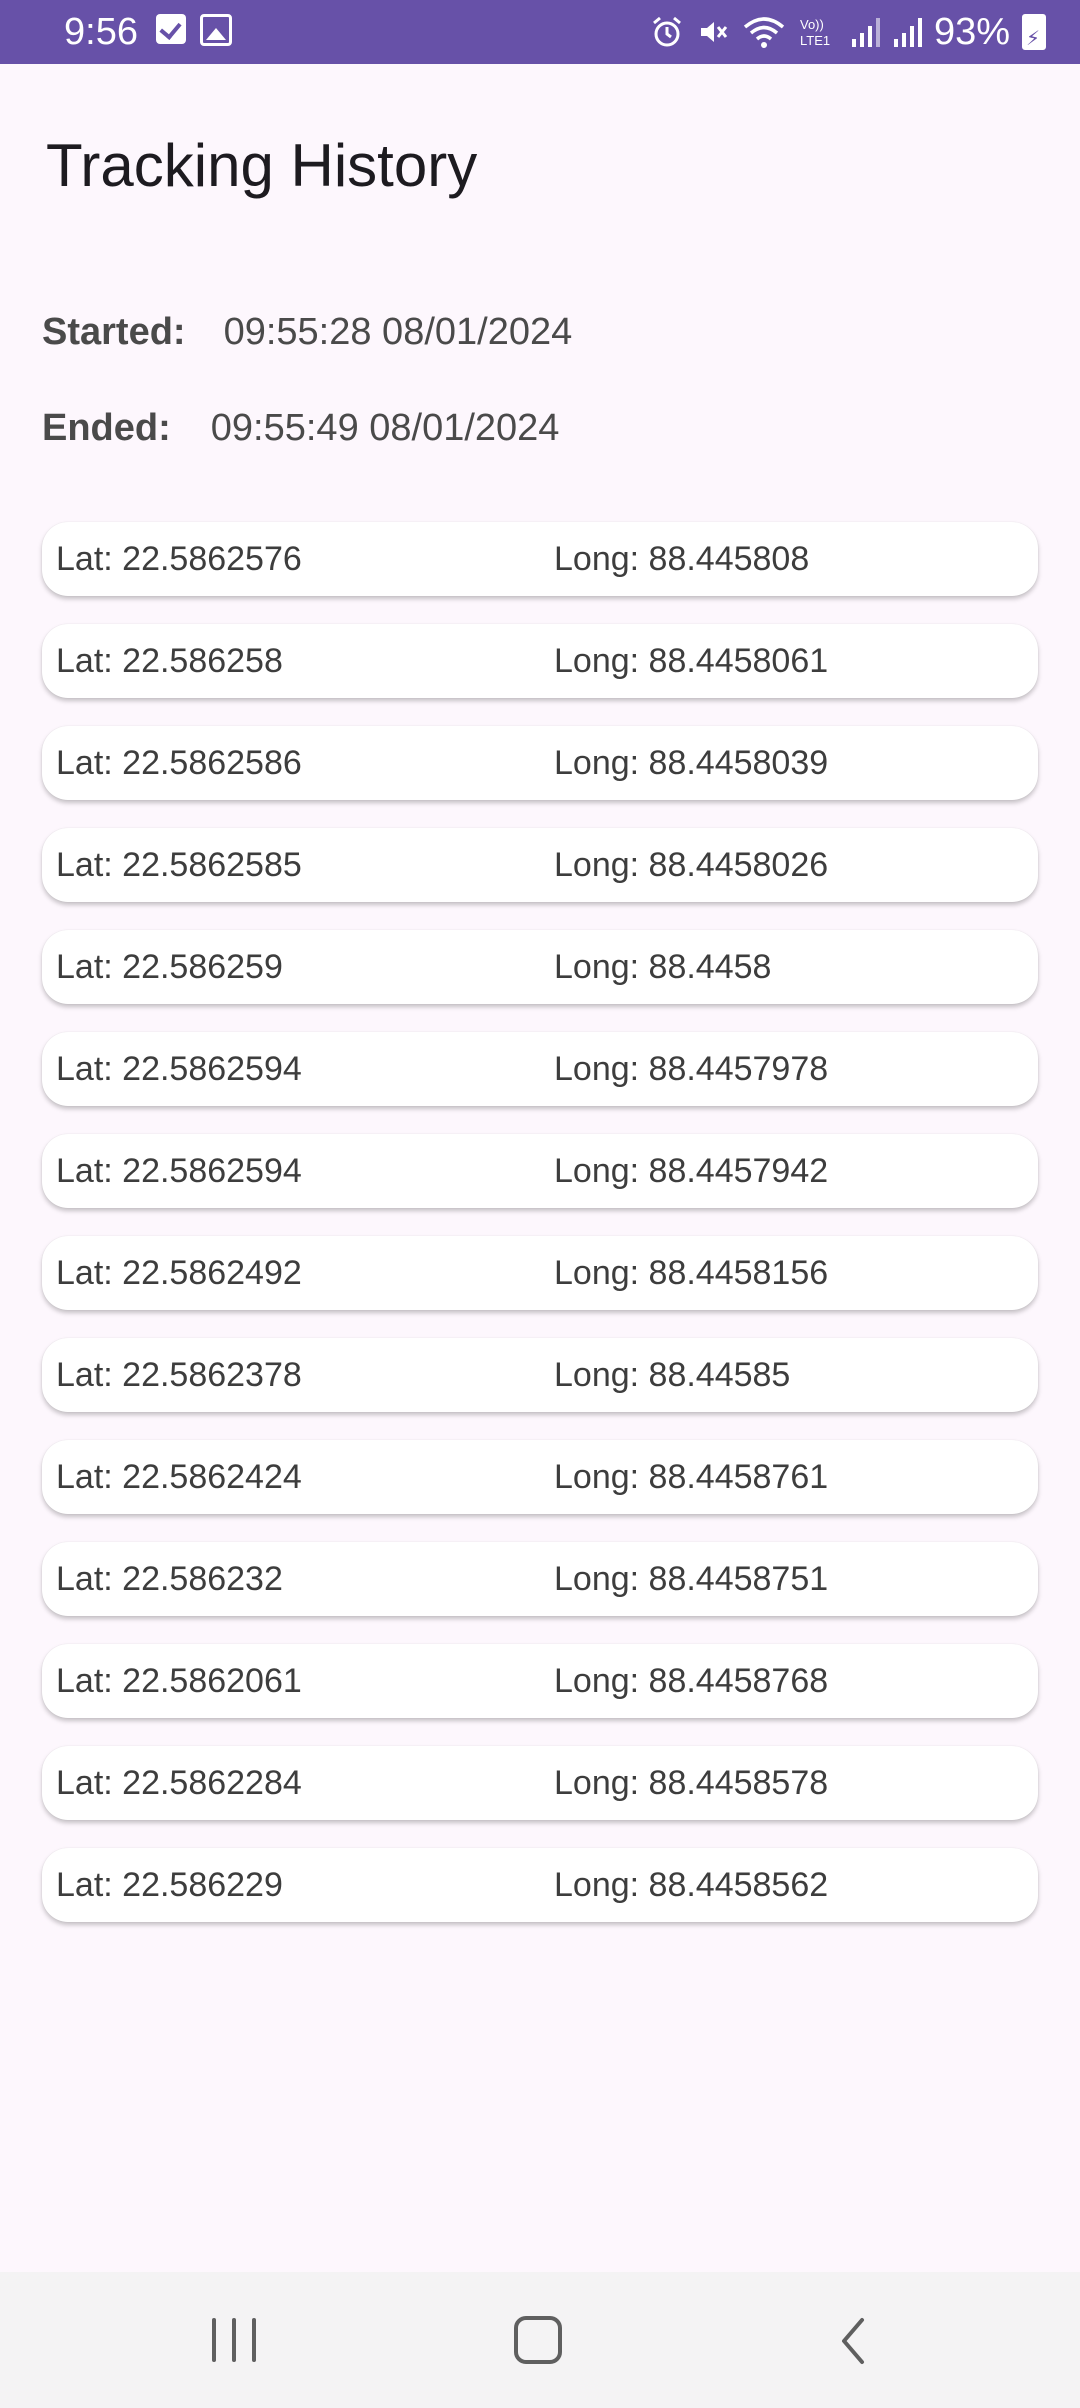 The image size is (1080, 2408). What do you see at coordinates (540, 967) in the screenshot?
I see `list-item: Lat: 22.586259 Long: 88.4458` at bounding box center [540, 967].